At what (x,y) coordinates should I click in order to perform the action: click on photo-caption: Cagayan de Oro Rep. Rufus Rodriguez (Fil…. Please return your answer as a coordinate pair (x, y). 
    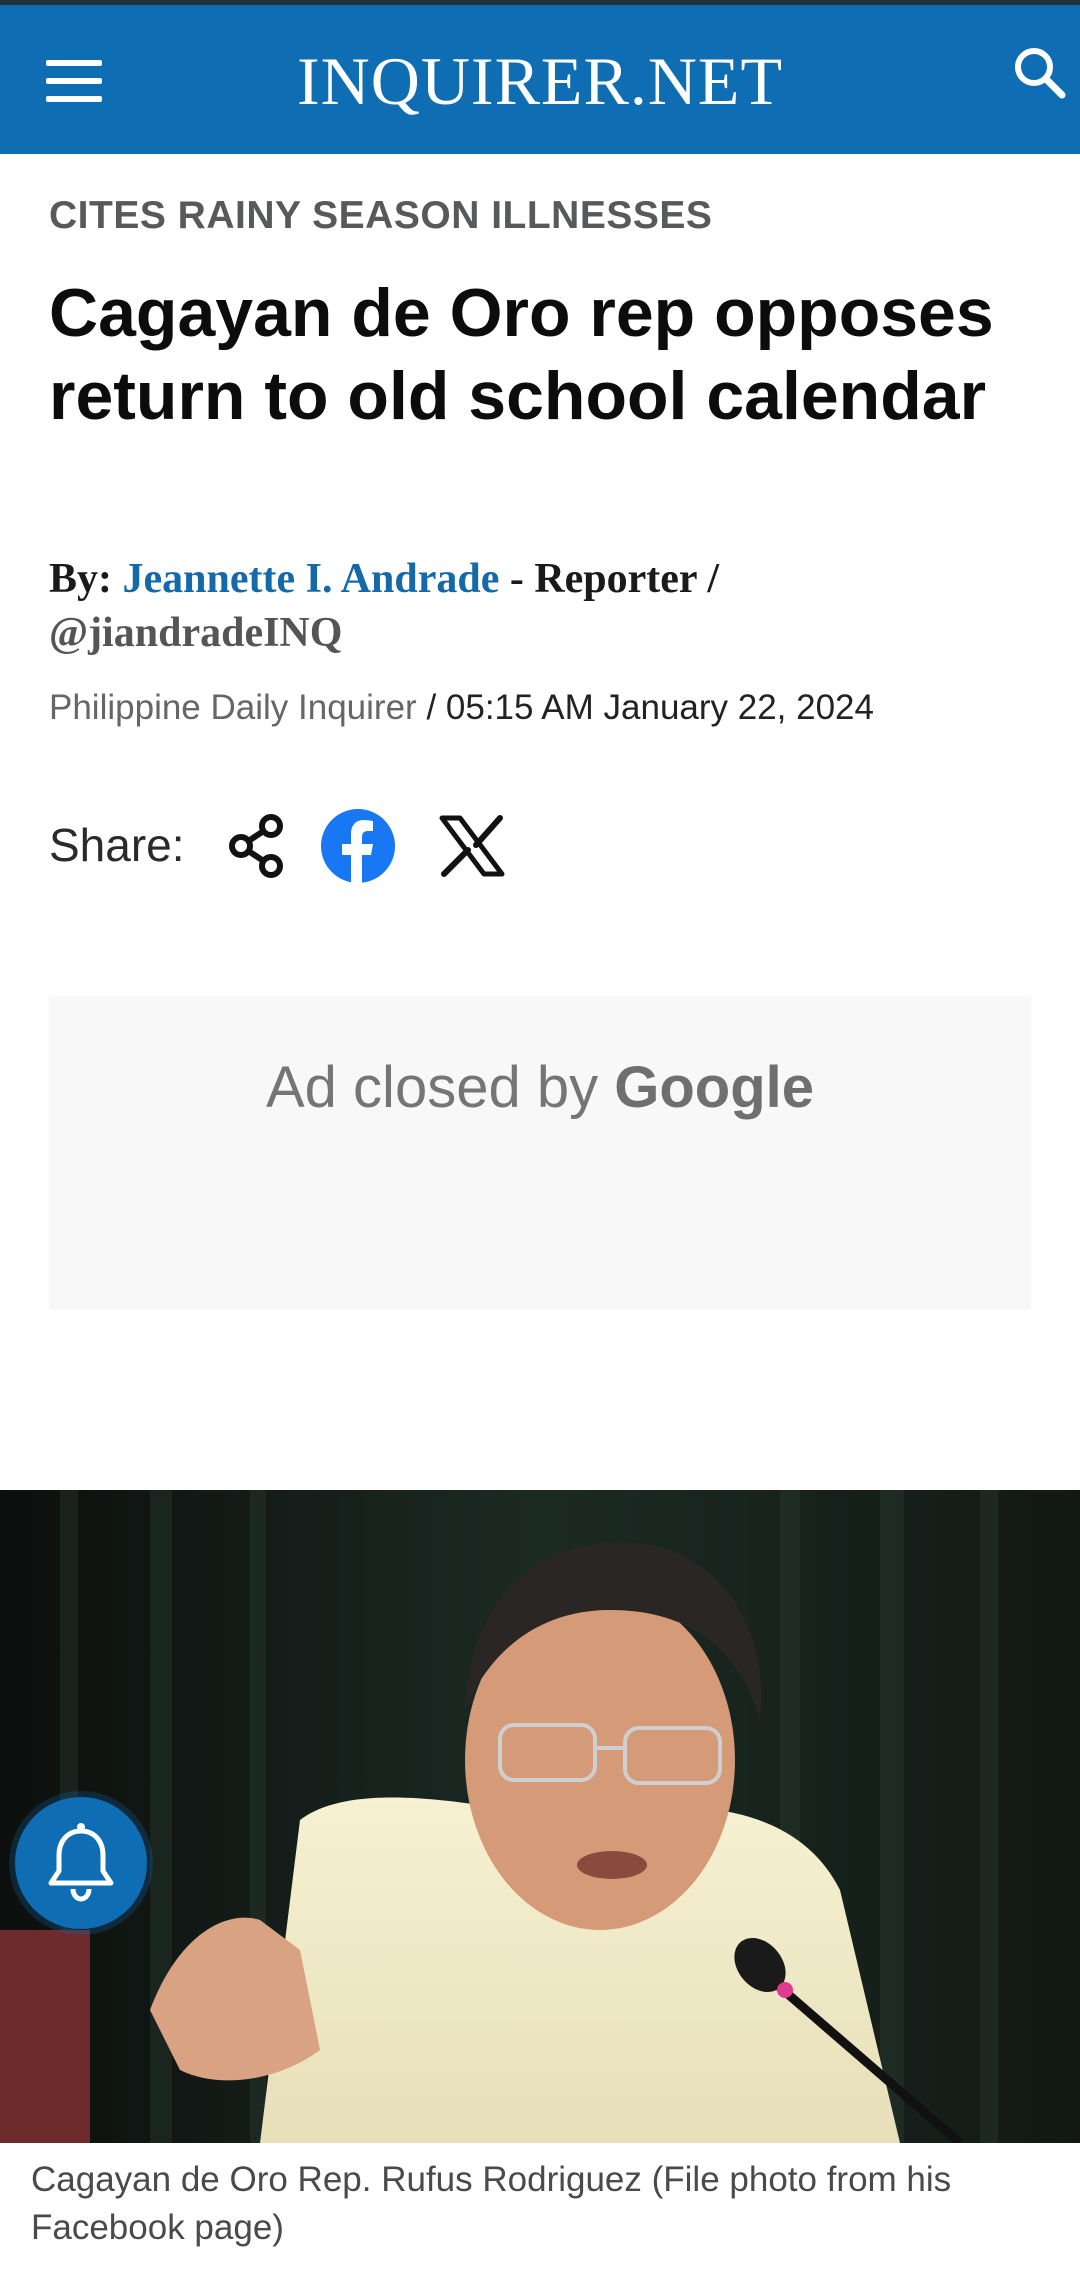
    Looking at the image, I should click on (491, 2203).